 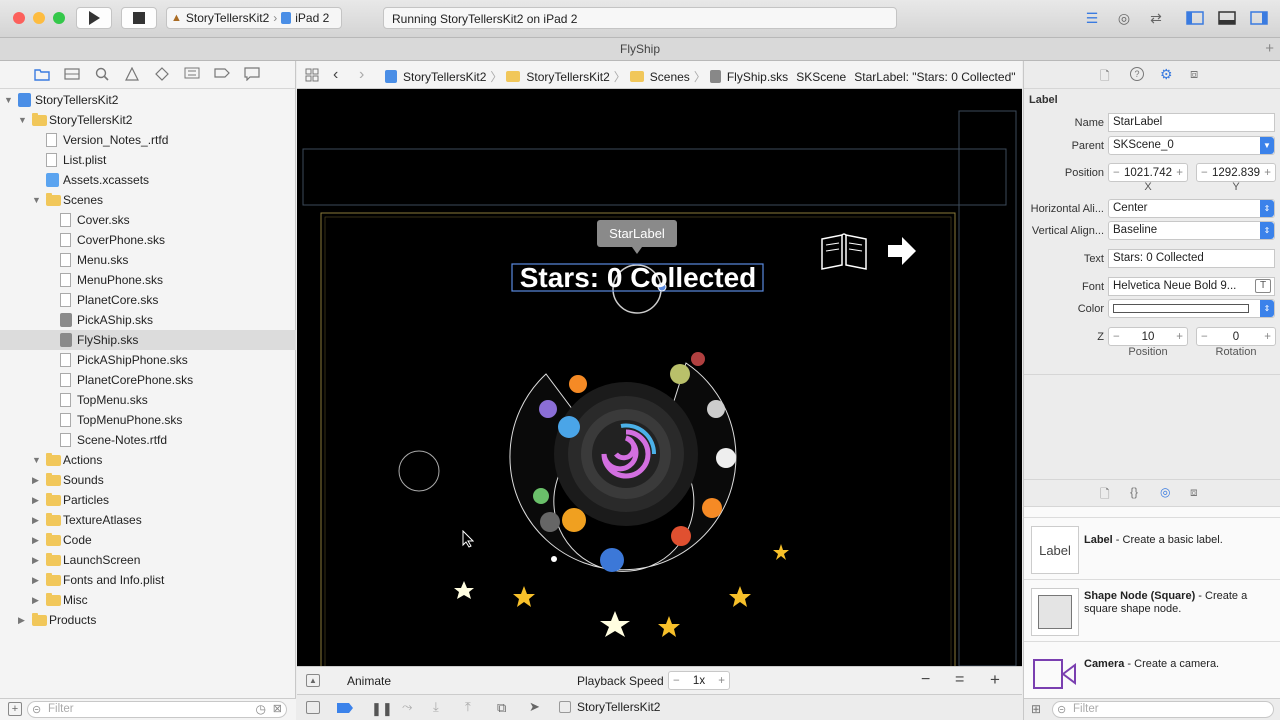 I want to click on font-picker-icon: T, so click(x=1263, y=286).